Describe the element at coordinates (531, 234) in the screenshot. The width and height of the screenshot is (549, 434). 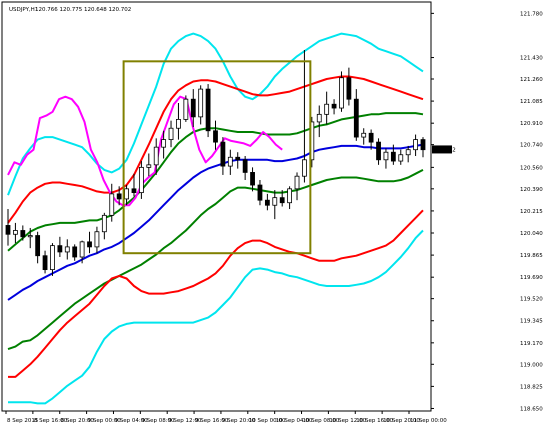
I see `y-tick-label: 120.040` at that location.